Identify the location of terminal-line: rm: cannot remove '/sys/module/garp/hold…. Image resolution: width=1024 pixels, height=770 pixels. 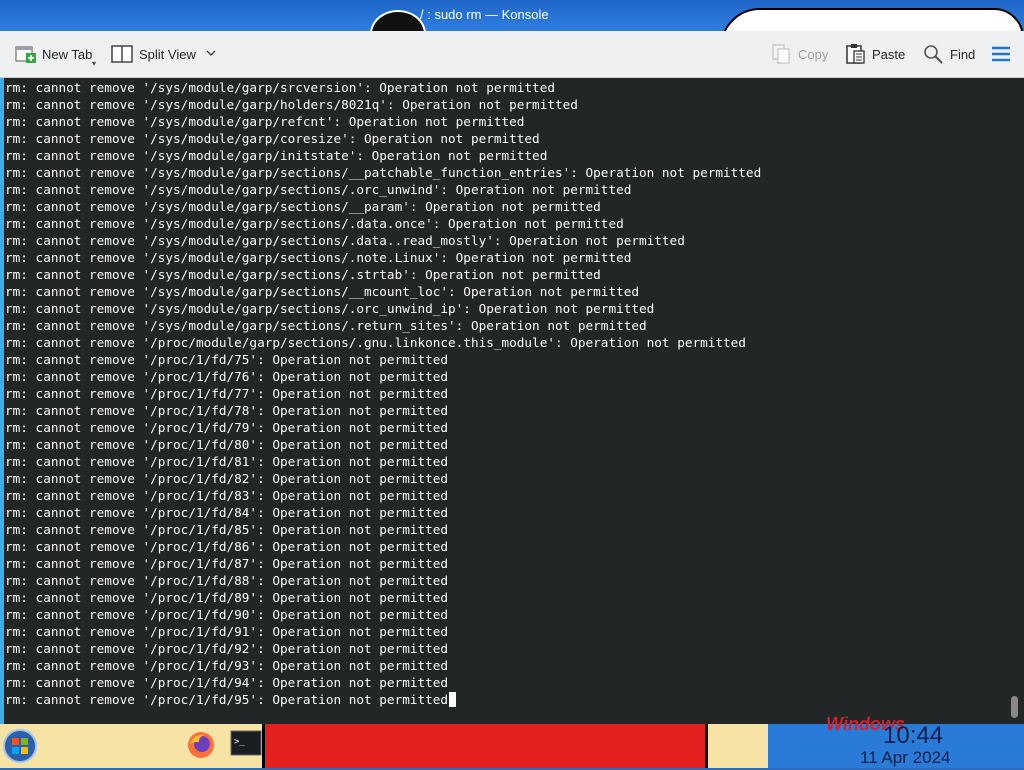
(291, 104).